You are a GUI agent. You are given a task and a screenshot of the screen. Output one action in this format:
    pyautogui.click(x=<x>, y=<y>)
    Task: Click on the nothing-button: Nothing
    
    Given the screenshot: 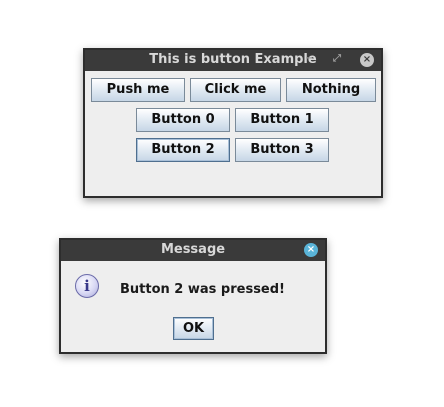 What is the action you would take?
    pyautogui.click(x=331, y=90)
    